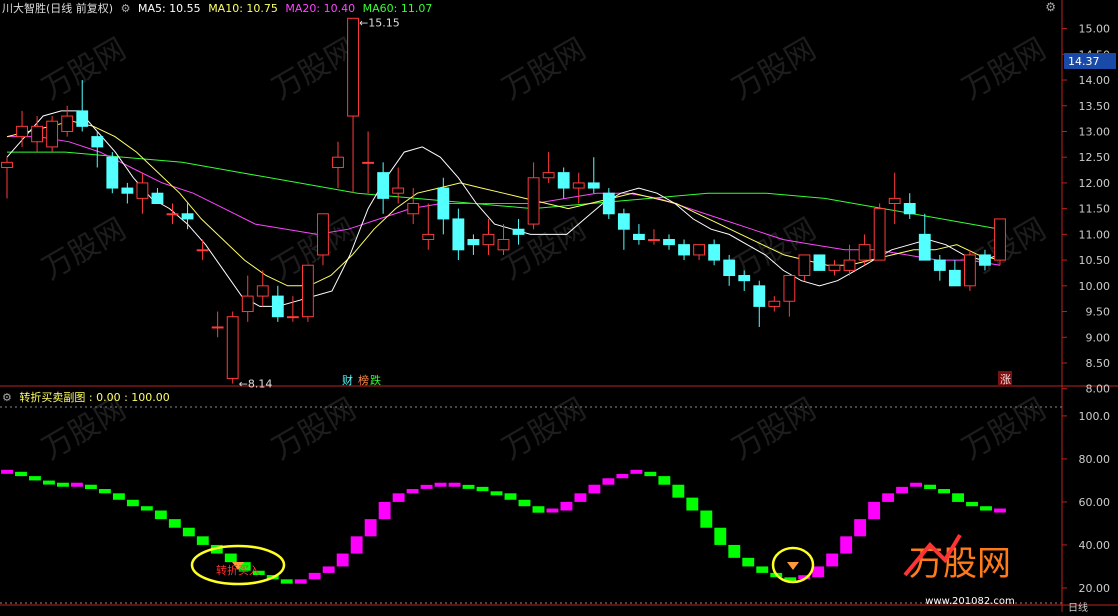  Describe the element at coordinates (1050, 7) in the screenshot. I see `options-icon: ⚙` at that location.